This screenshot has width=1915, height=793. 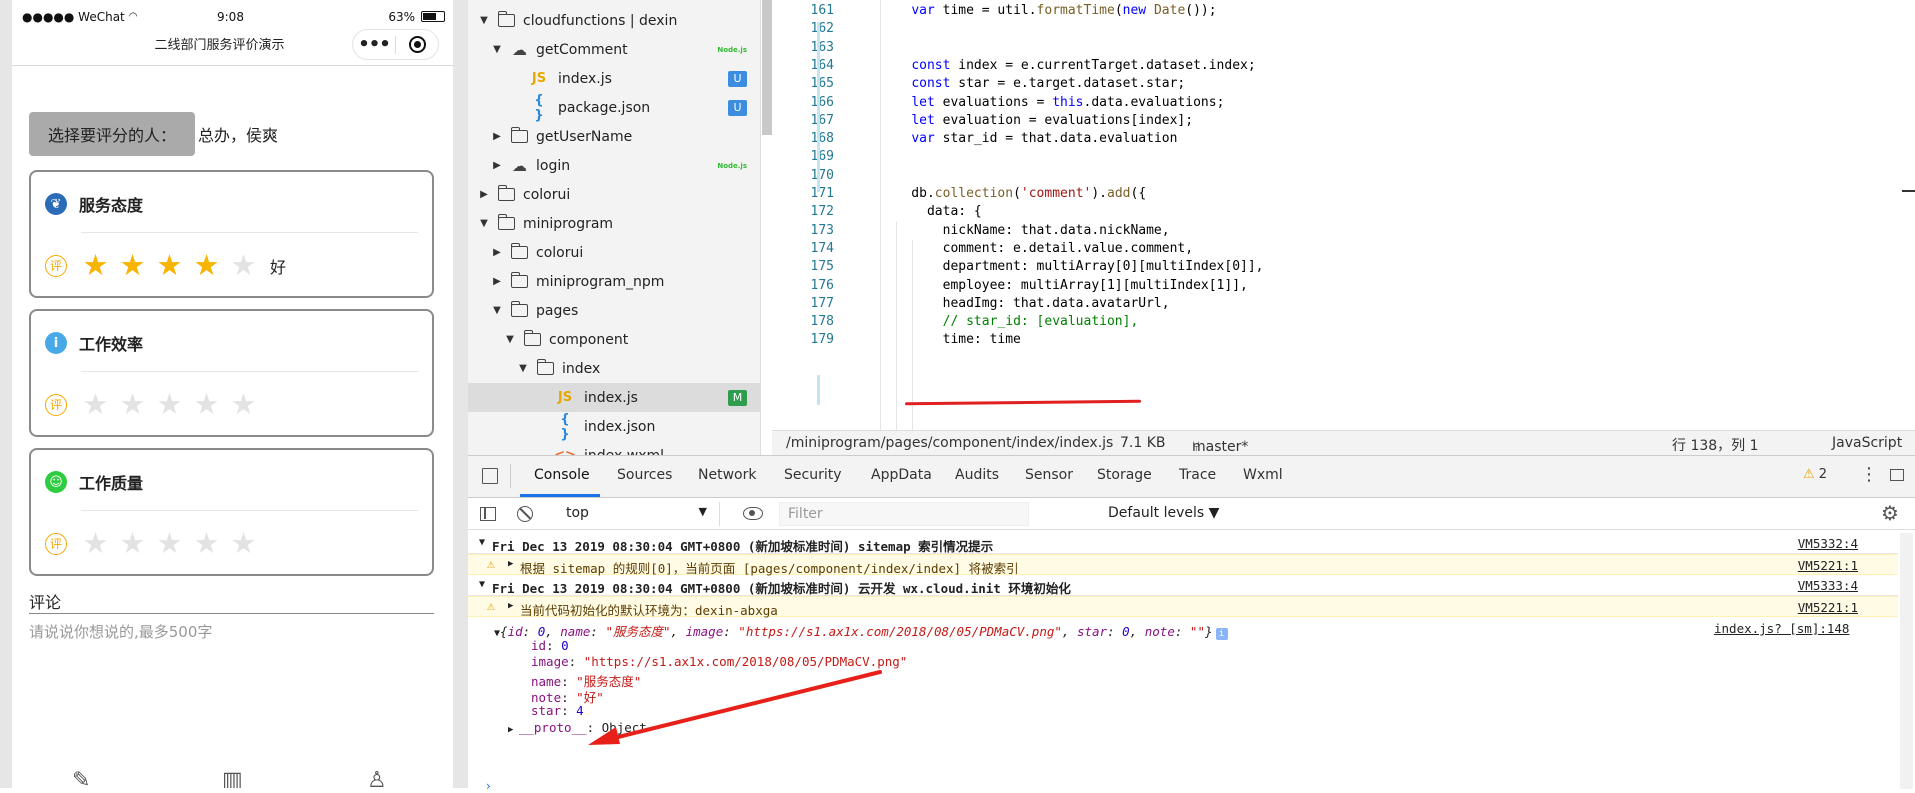 I want to click on file-tree-item: ▶ ☁ login Node.js, so click(x=614, y=165).